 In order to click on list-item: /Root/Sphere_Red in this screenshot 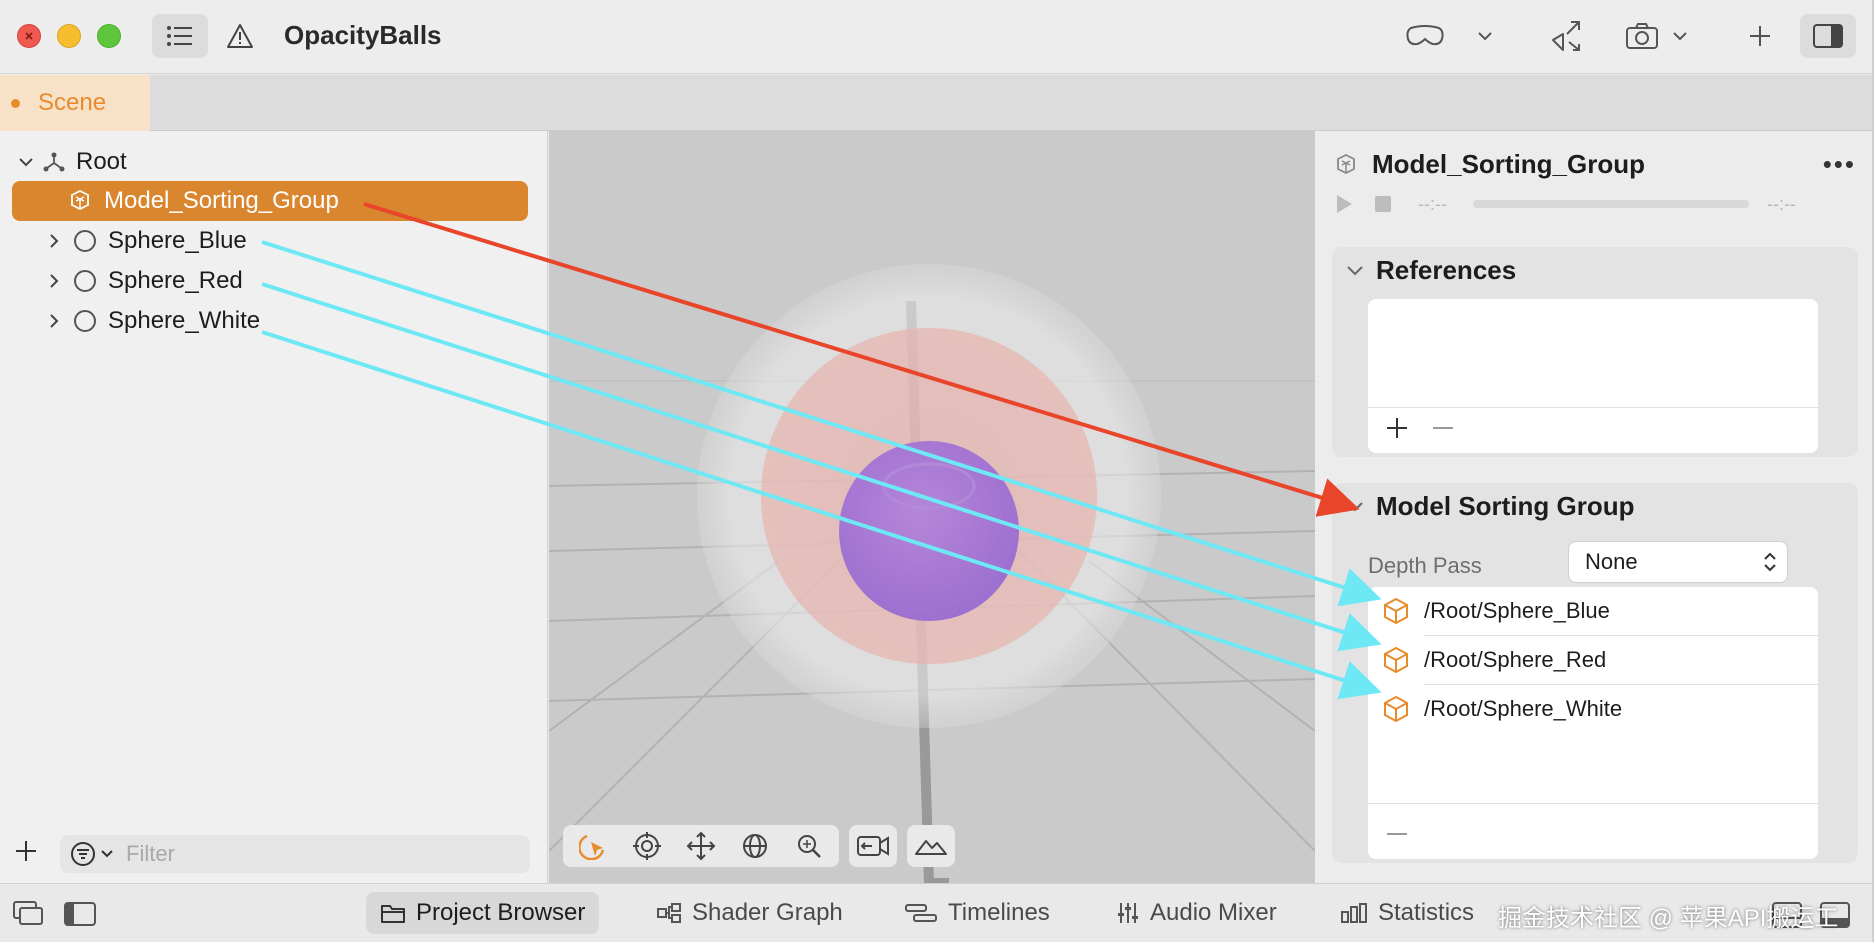, I will do `click(1494, 660)`.